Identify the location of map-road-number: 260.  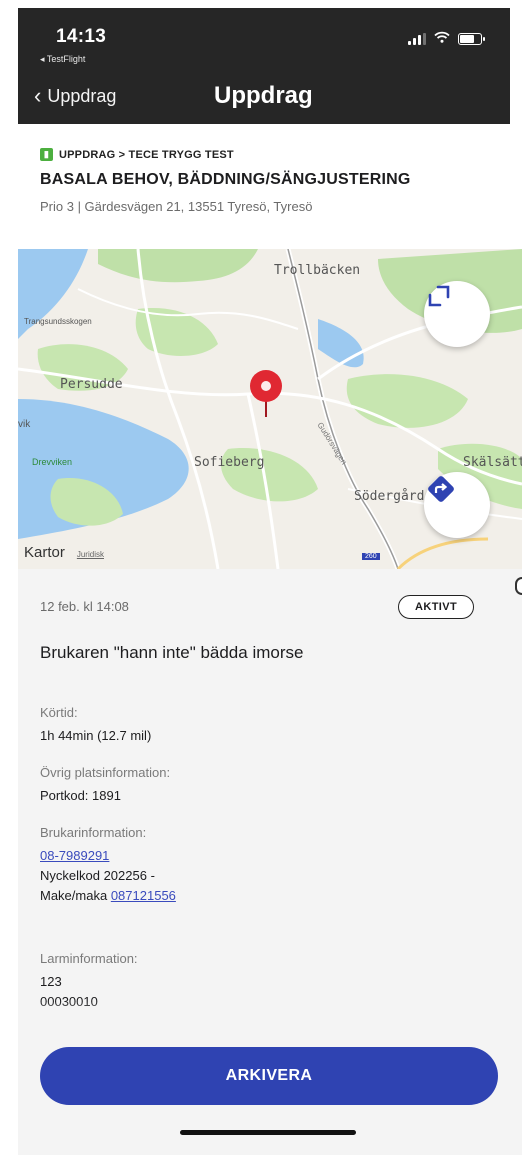
(371, 556).